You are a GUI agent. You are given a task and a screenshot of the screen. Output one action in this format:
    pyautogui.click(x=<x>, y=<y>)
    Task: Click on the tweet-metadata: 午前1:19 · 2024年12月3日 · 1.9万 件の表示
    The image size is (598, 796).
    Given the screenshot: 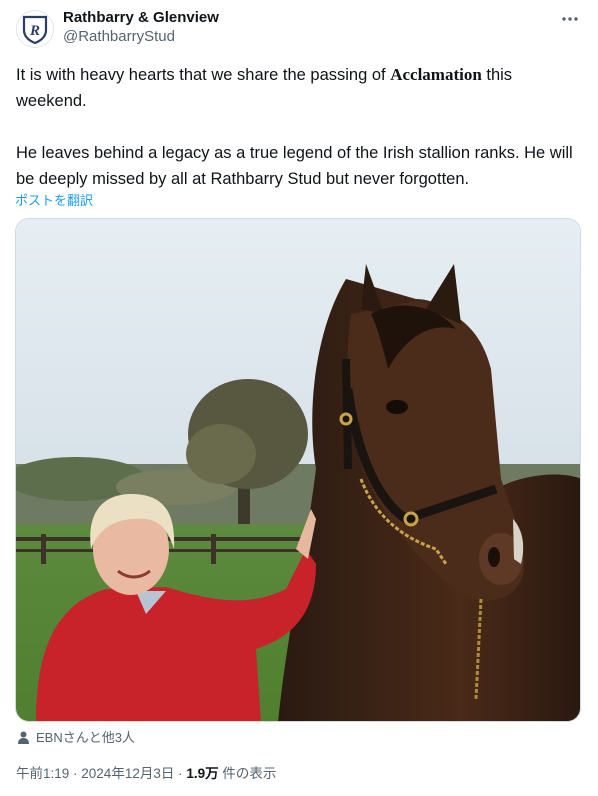 What is the action you would take?
    pyautogui.click(x=146, y=774)
    